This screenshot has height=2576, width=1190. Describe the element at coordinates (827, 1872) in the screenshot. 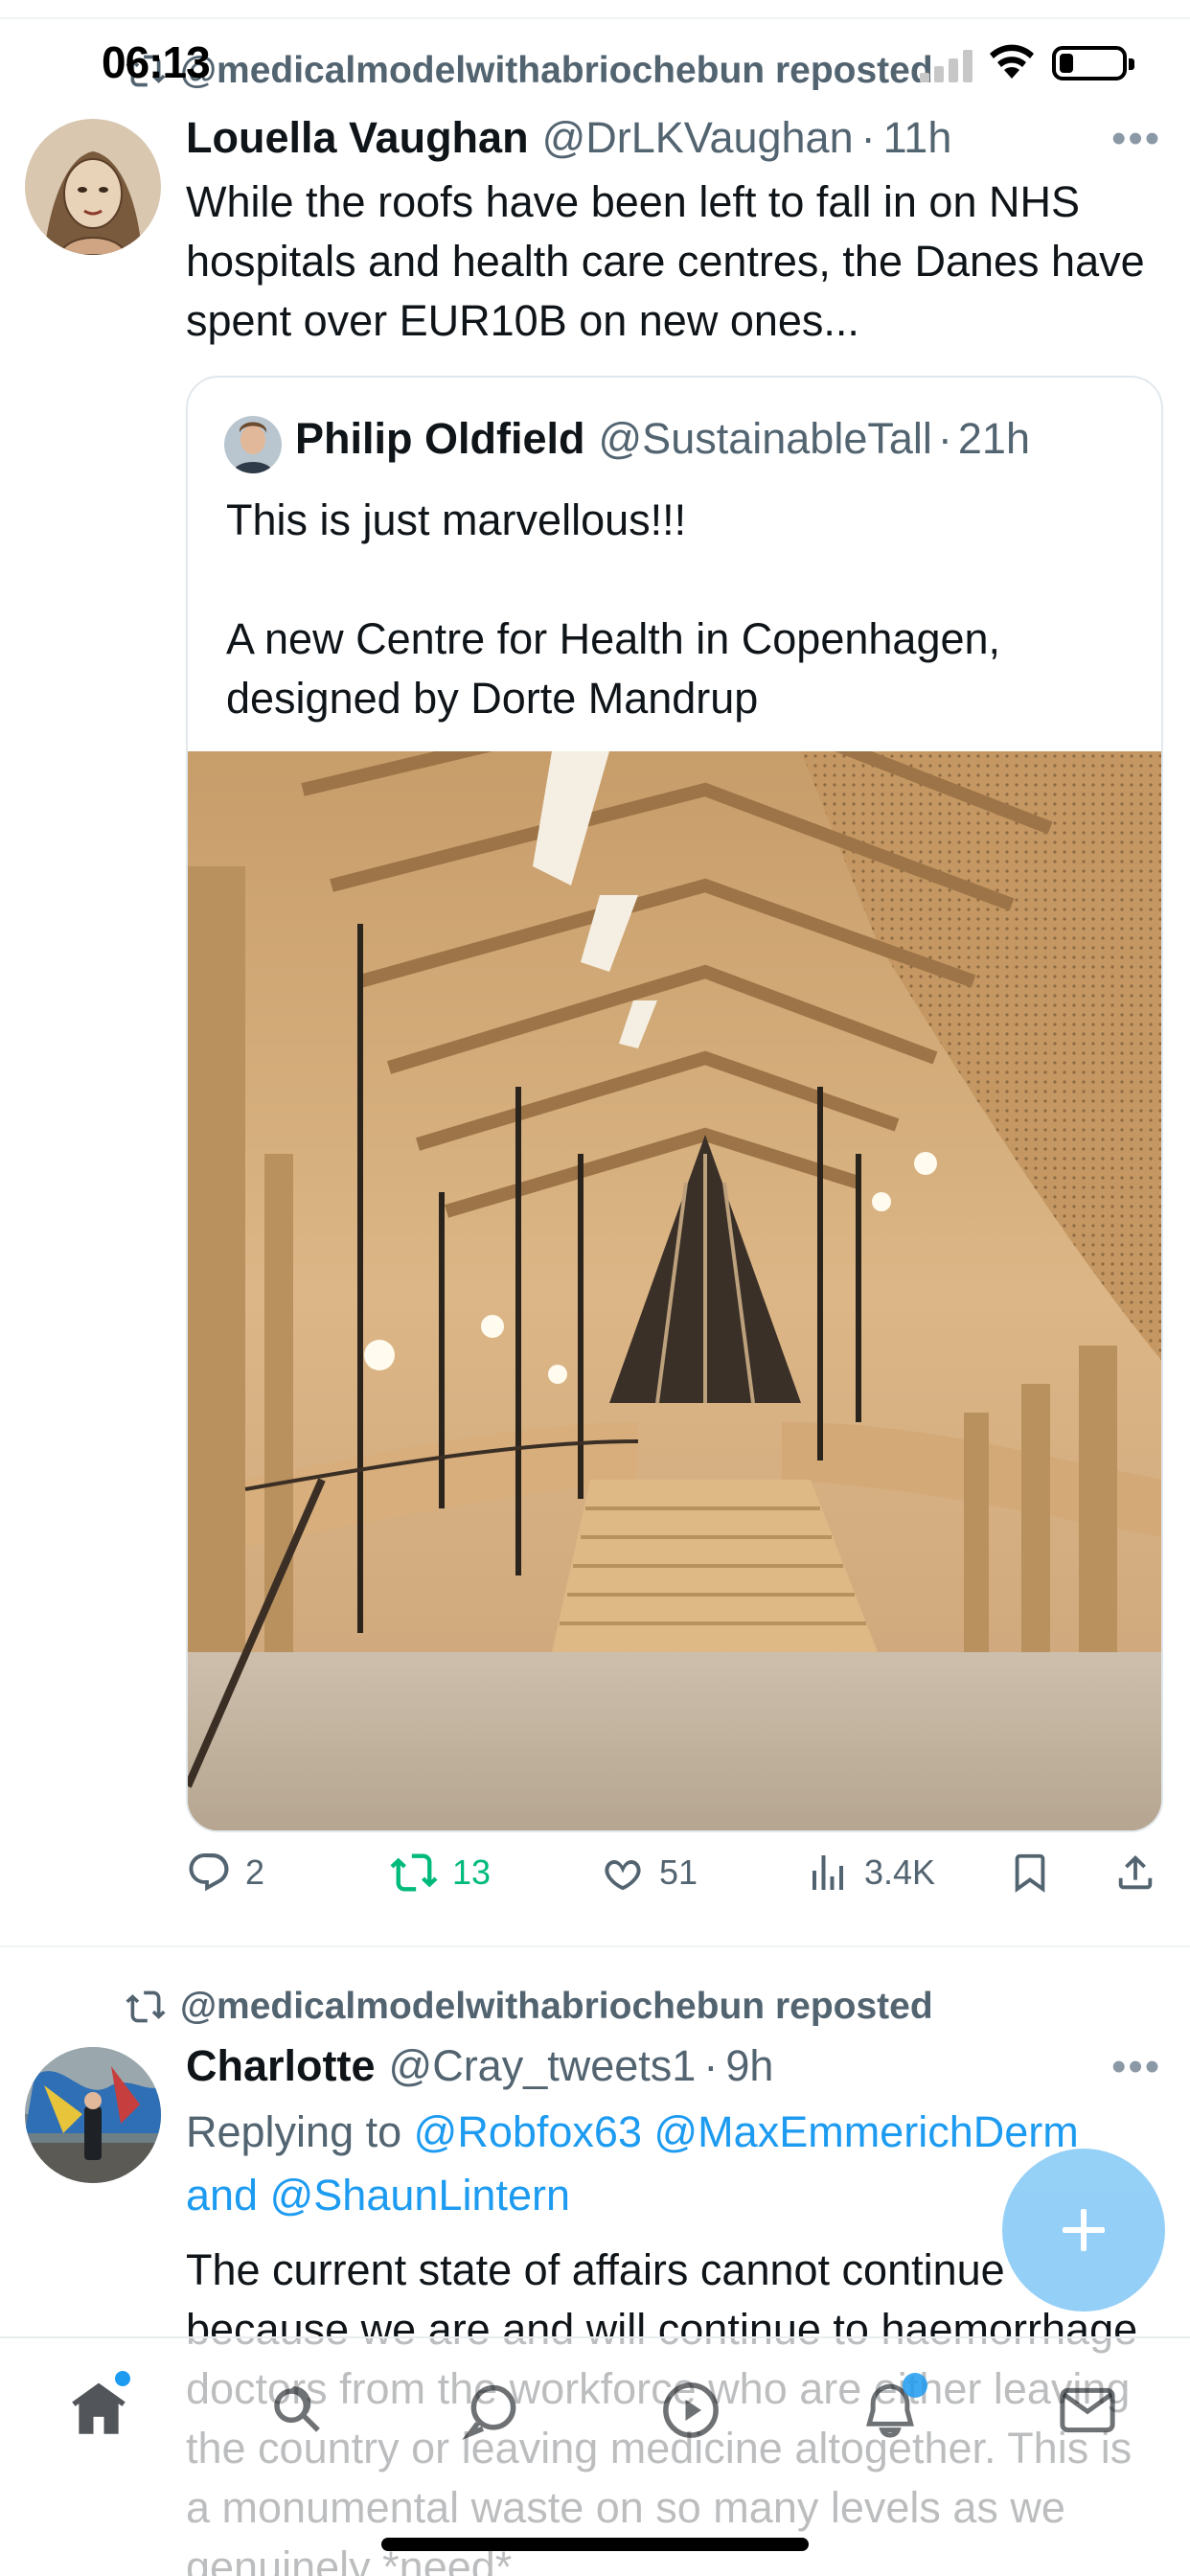

I see `views-icon` at that location.